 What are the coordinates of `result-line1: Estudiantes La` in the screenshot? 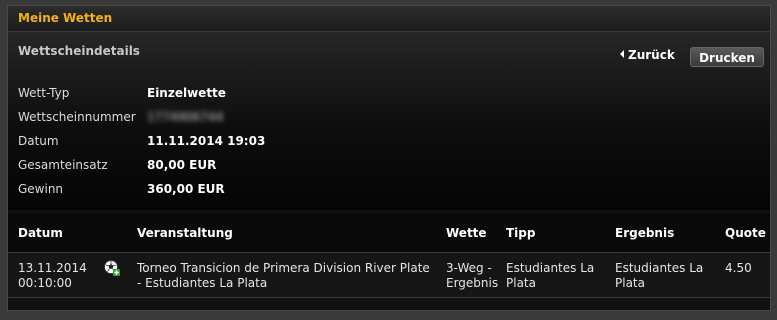 It's located at (659, 268).